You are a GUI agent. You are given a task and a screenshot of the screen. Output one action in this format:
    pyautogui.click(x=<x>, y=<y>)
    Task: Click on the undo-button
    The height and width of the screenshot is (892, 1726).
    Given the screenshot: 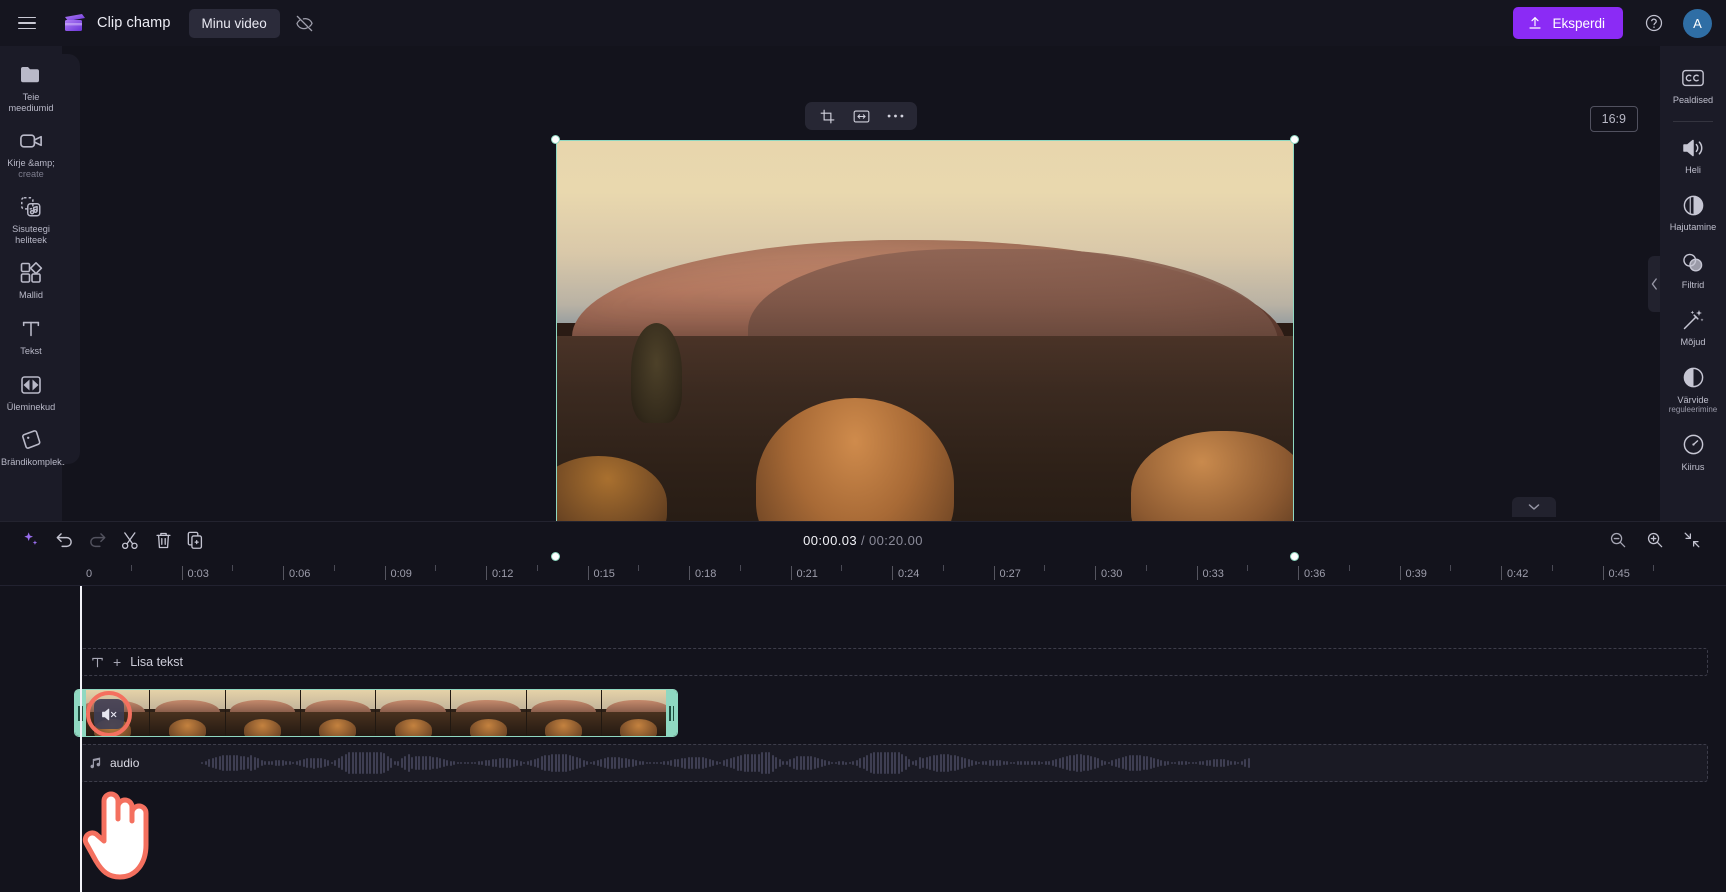 What is the action you would take?
    pyautogui.click(x=64, y=540)
    